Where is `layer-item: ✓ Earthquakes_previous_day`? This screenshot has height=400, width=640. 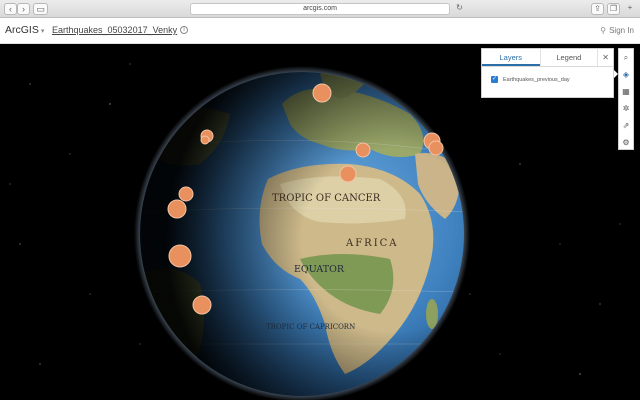
layer-item: ✓ Earthquakes_previous_day is located at coordinates (530, 79).